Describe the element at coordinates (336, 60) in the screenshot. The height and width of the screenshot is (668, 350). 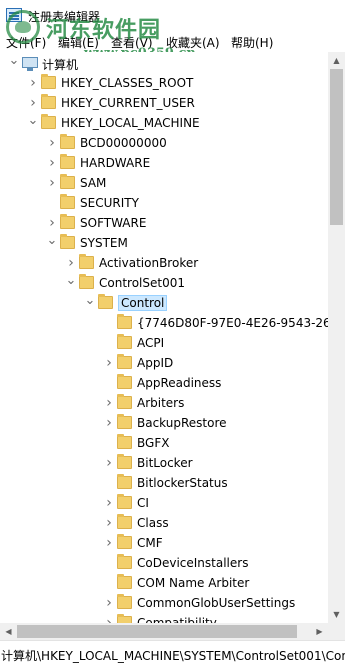
I see `scroll-up-arrow-icon: ▲` at that location.